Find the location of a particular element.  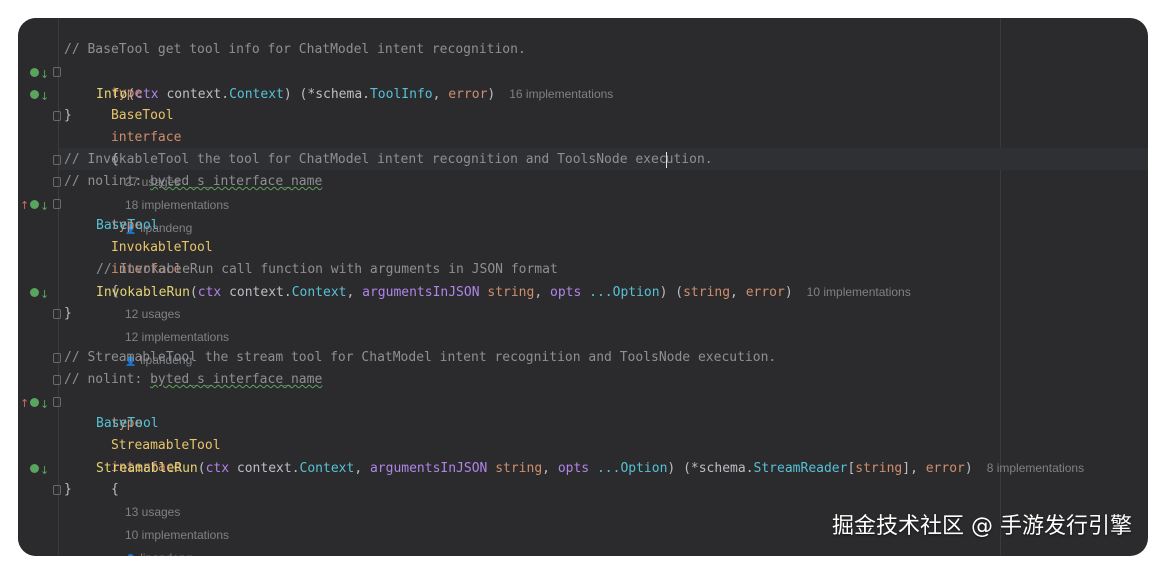

author-hint: lipandeng is located at coordinates (158, 553).